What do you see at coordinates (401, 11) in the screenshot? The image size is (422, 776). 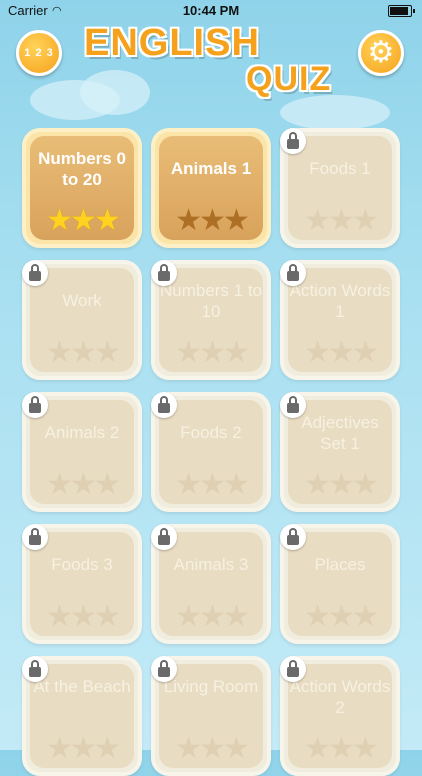 I see `battery-icon` at bounding box center [401, 11].